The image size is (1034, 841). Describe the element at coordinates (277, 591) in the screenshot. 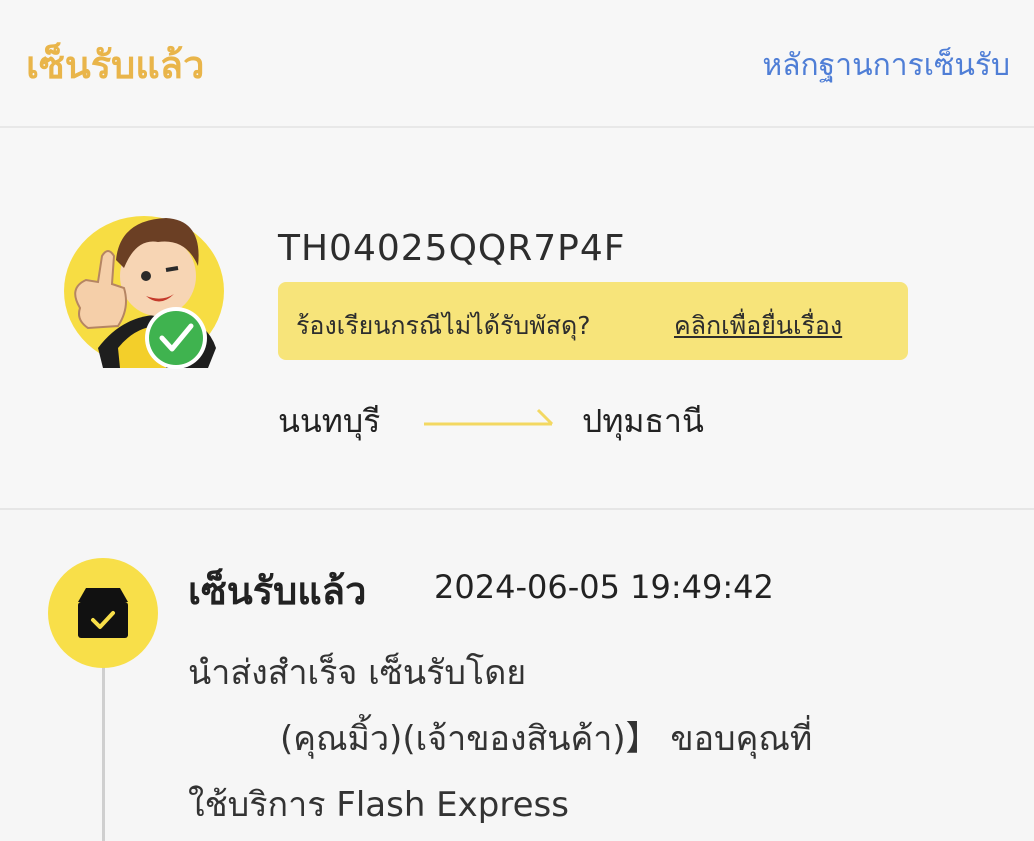

I see `event-title: เซ็นรับแล้ว` at that location.